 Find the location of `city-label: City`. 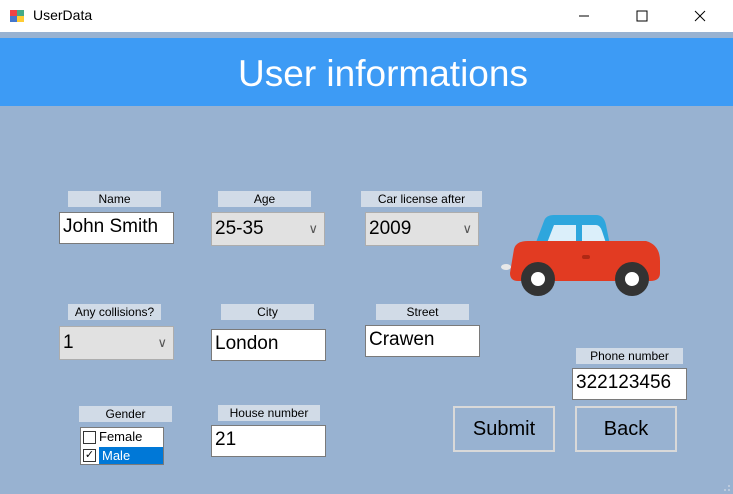

city-label: City is located at coordinates (267, 312).